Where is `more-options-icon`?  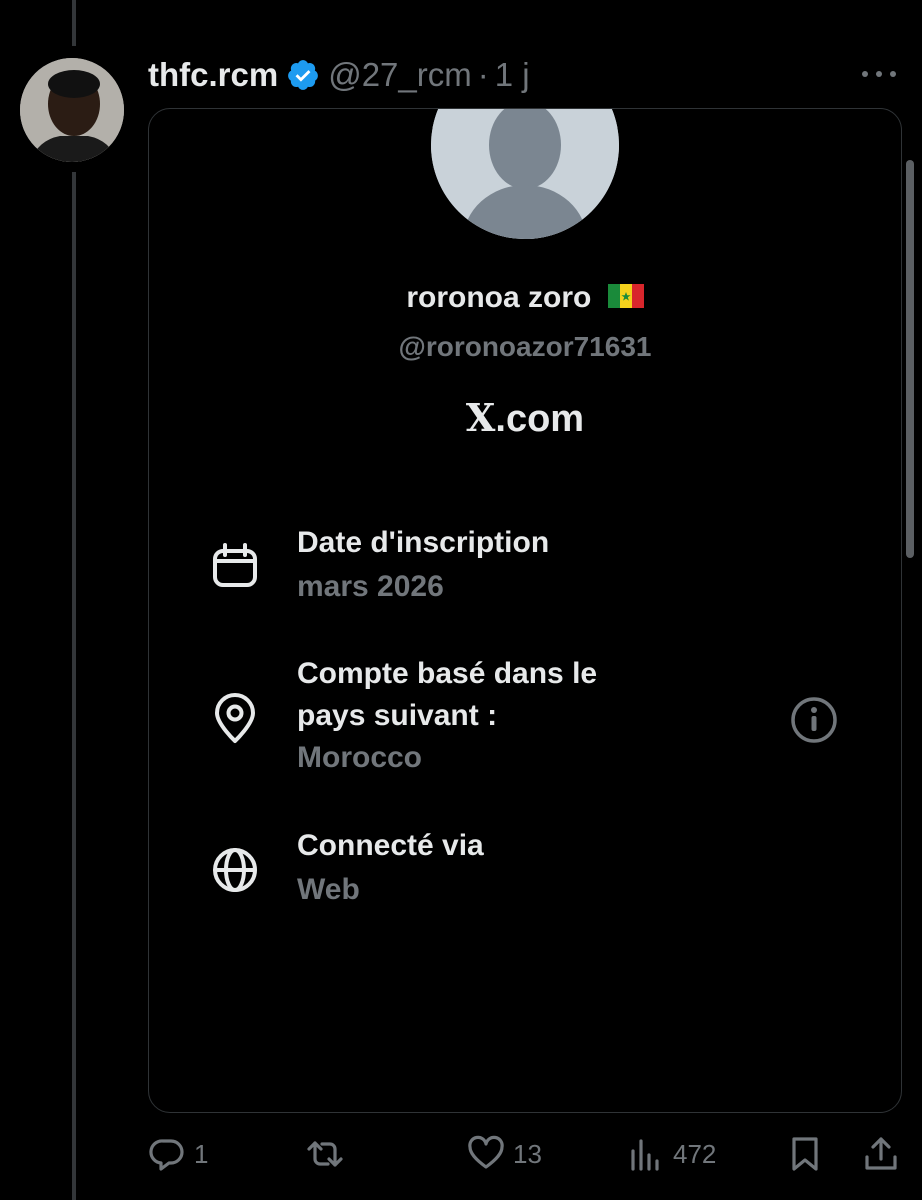 more-options-icon is located at coordinates (879, 74).